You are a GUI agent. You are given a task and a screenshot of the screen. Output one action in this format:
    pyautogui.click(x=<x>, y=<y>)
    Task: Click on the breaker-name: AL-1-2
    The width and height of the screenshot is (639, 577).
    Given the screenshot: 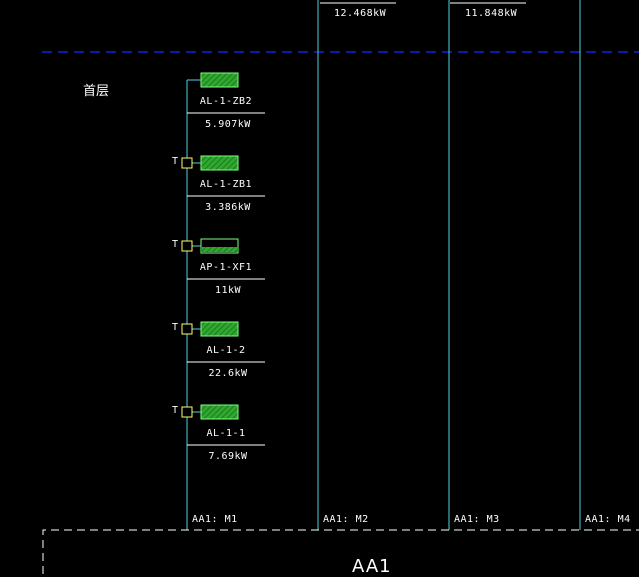 What is the action you would take?
    pyautogui.click(x=226, y=350)
    